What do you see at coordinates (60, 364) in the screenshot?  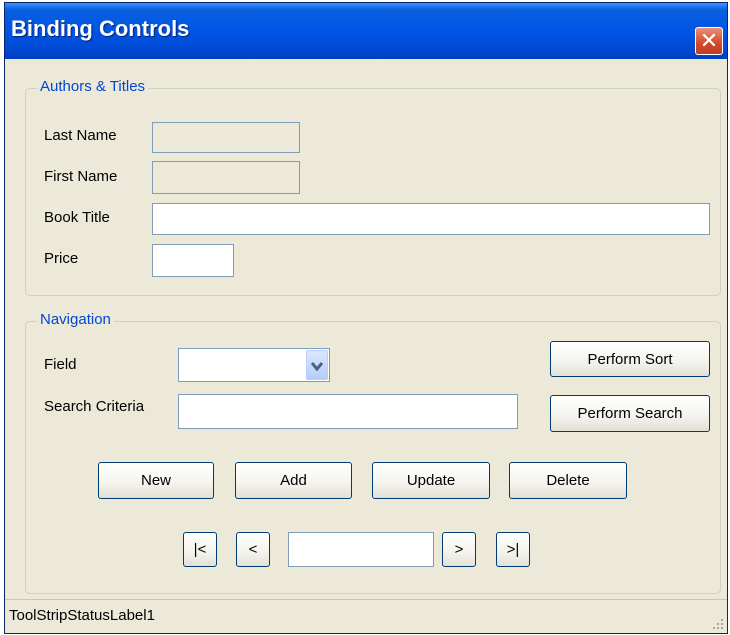 I see `field-label: Field` at bounding box center [60, 364].